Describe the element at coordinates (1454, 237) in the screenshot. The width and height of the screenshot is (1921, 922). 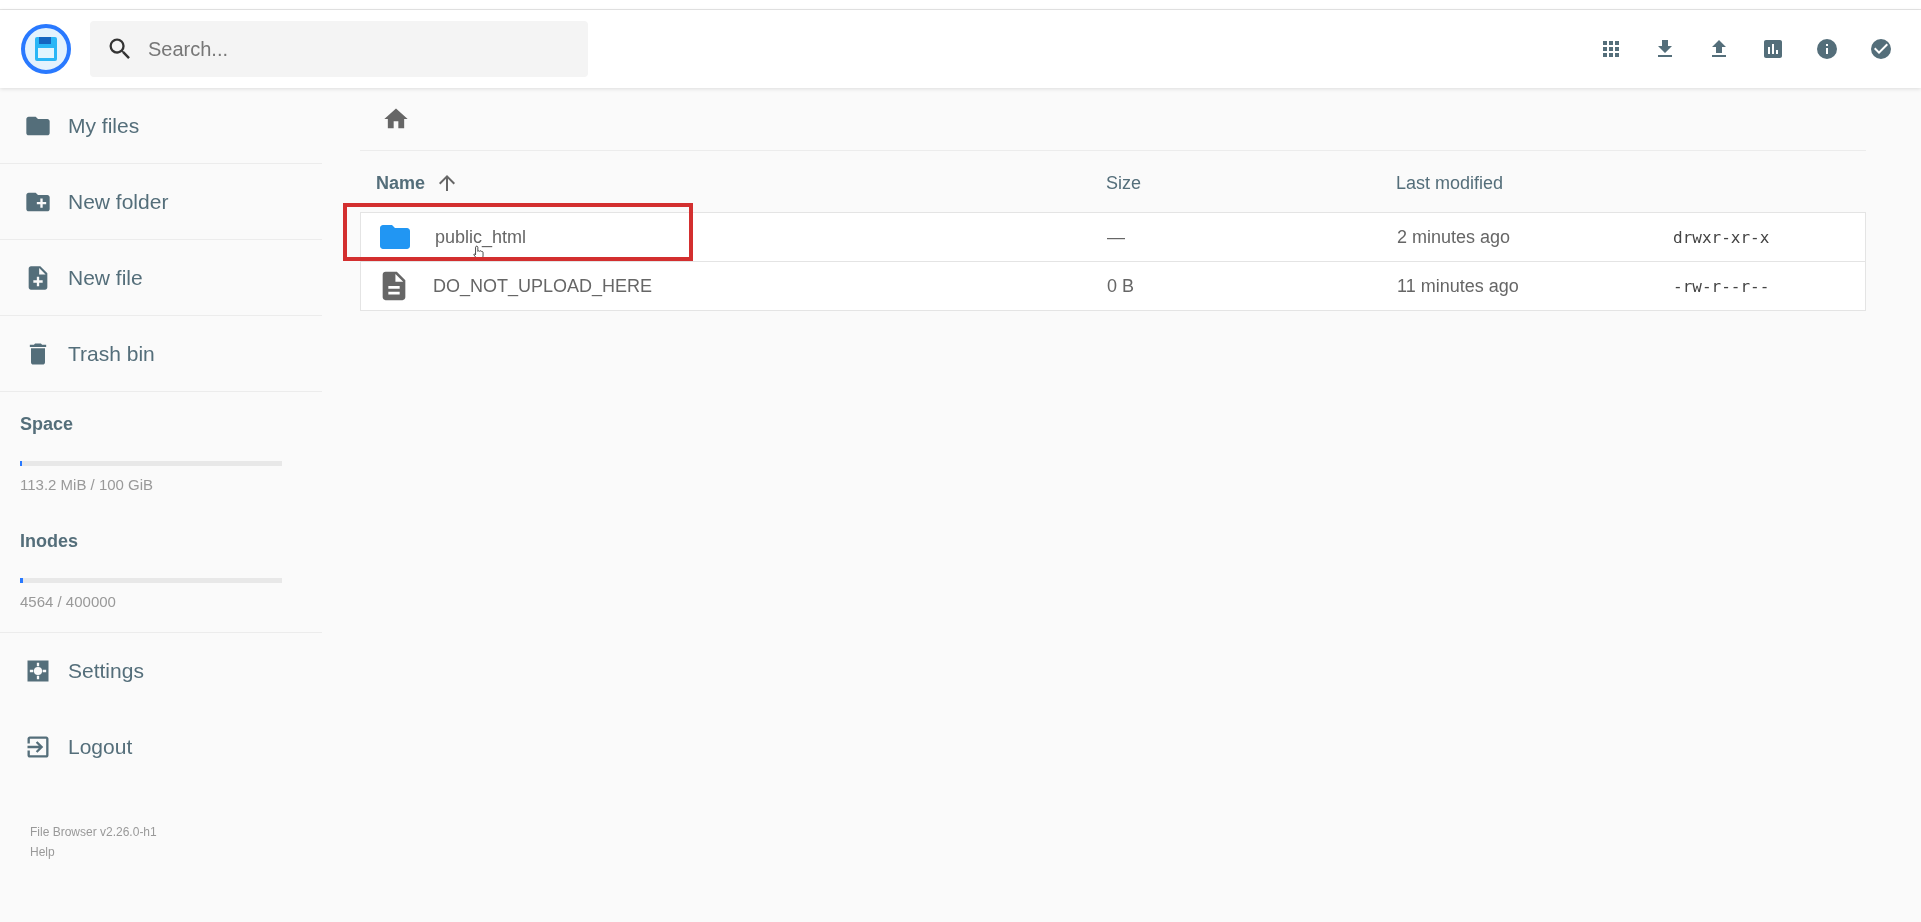
I see `modified-time: 2 minutes ago` at that location.